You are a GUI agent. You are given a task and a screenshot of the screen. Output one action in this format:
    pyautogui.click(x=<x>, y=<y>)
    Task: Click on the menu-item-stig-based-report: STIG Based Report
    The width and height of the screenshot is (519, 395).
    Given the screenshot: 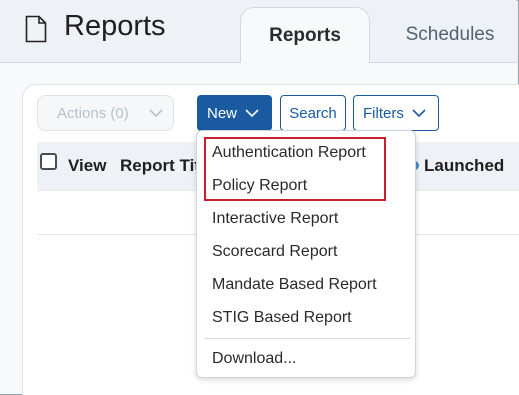 What is the action you would take?
    pyautogui.click(x=282, y=318)
    